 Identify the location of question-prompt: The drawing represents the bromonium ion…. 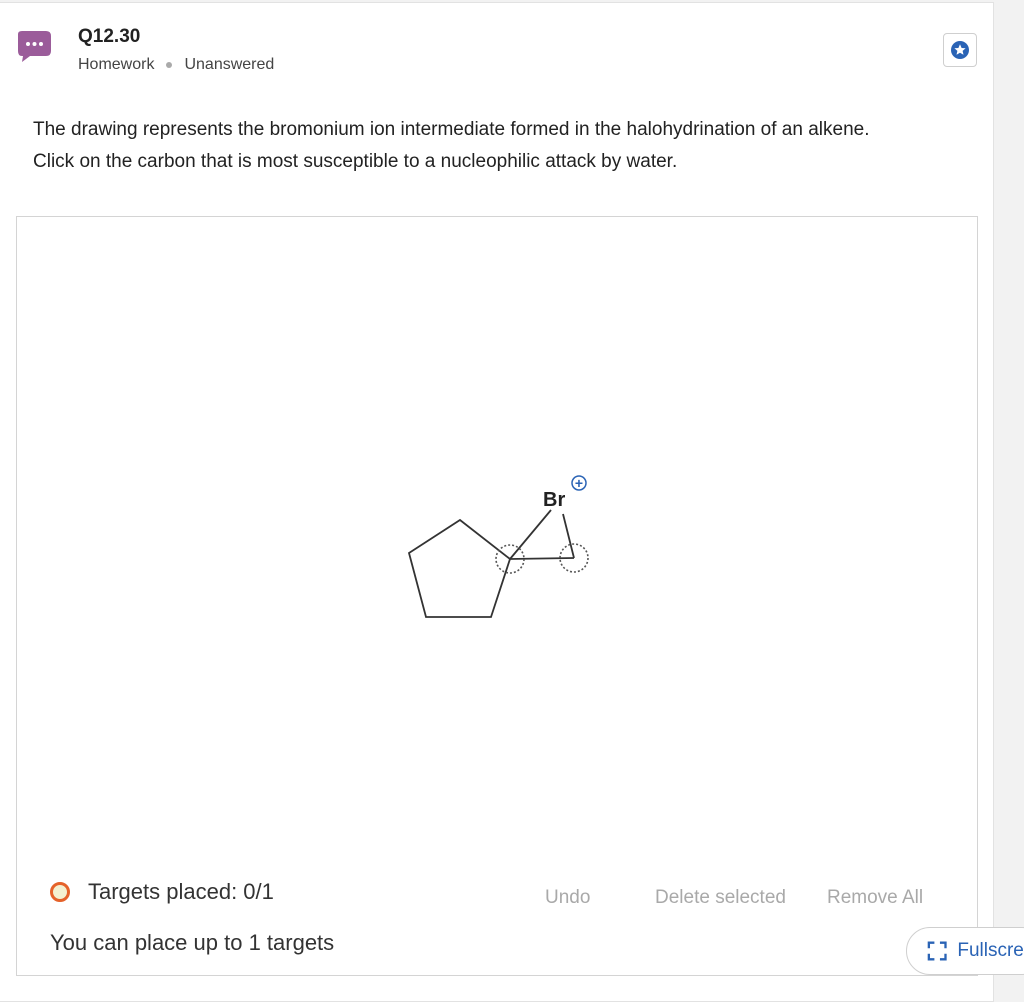
(503, 146).